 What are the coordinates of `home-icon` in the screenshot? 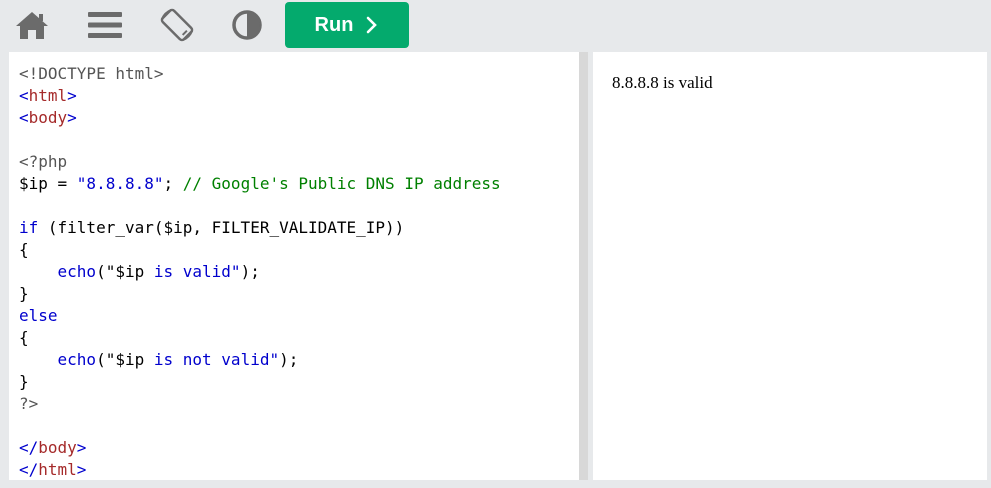 It's located at (32, 25).